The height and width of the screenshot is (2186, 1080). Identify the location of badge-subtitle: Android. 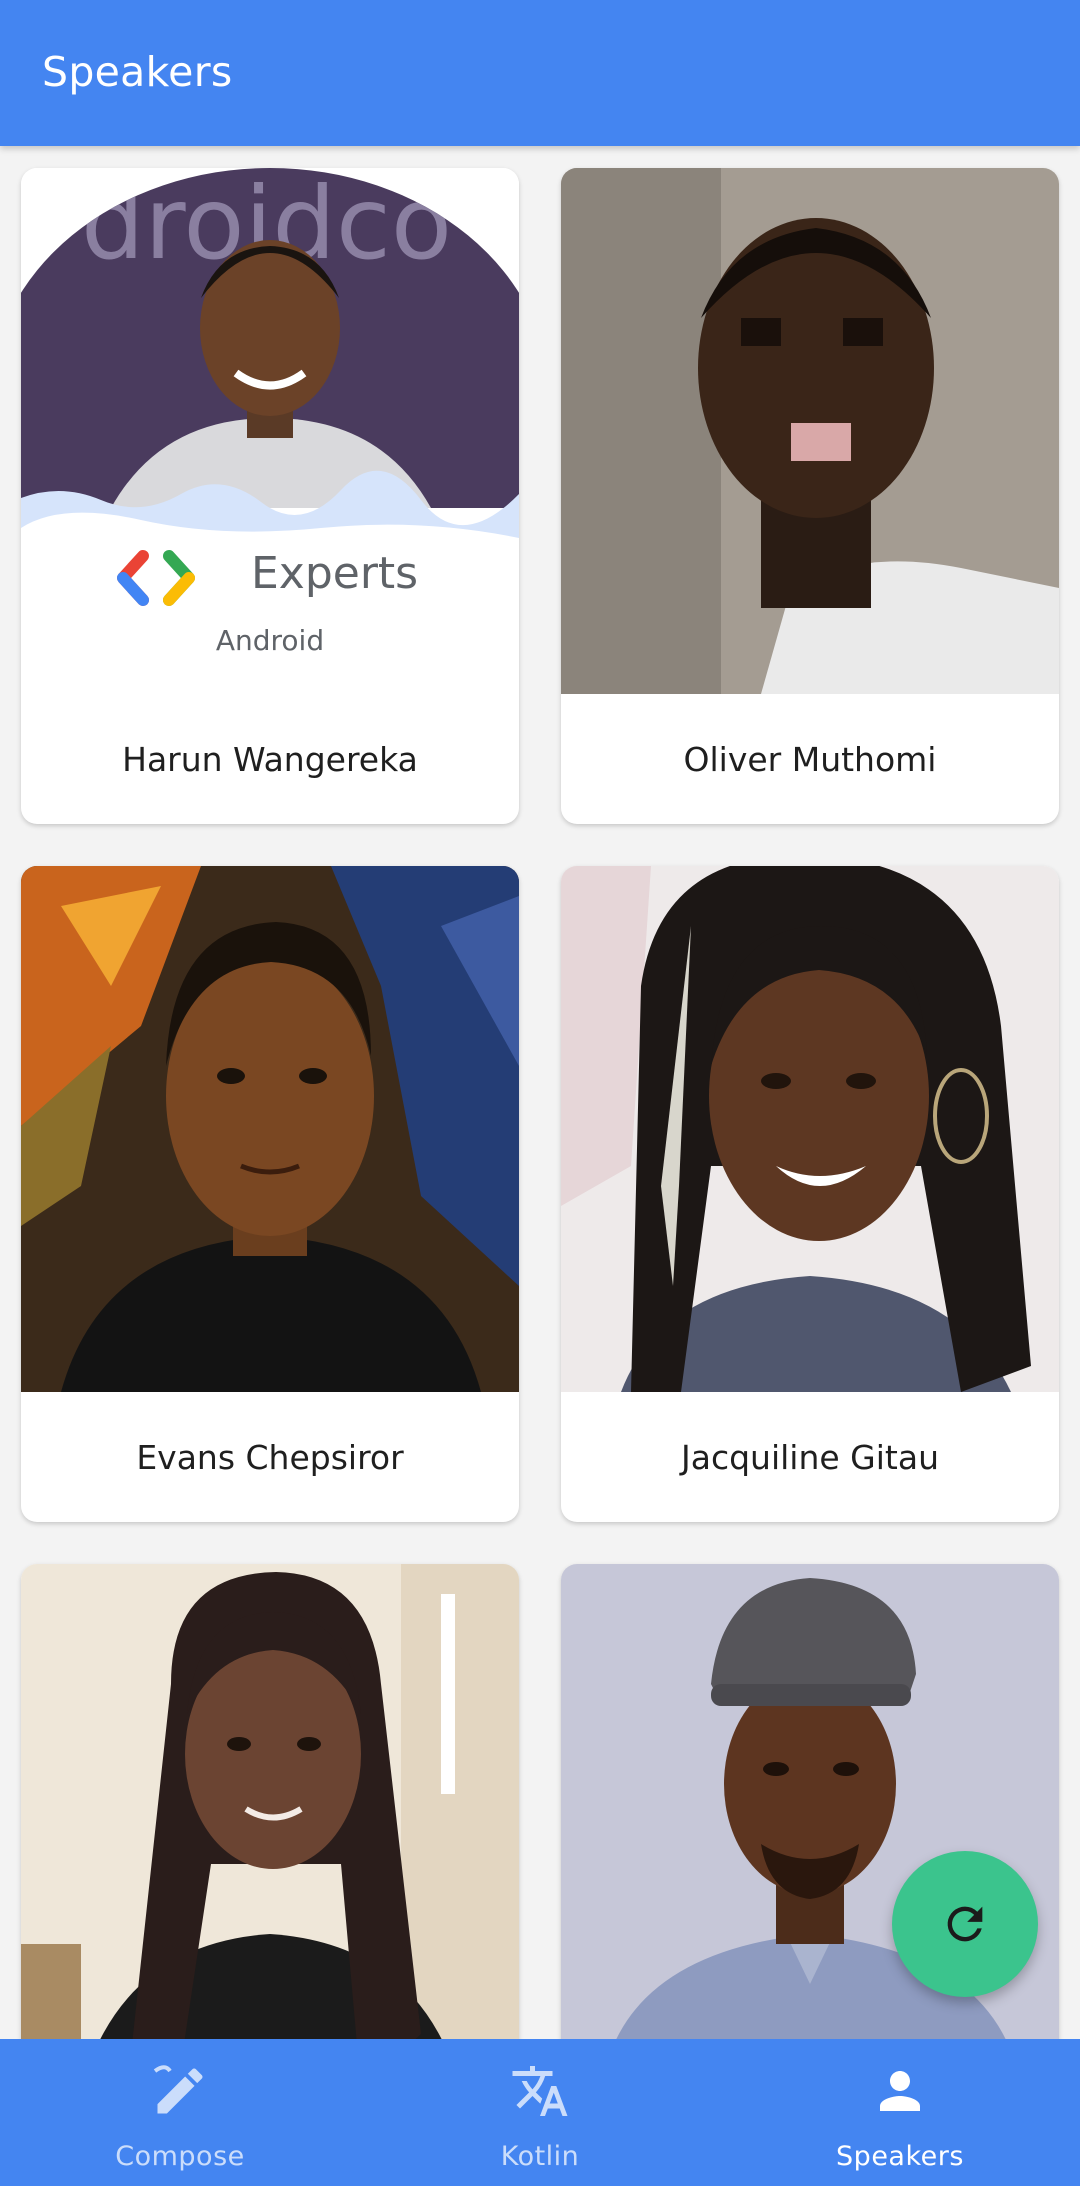
(270, 640).